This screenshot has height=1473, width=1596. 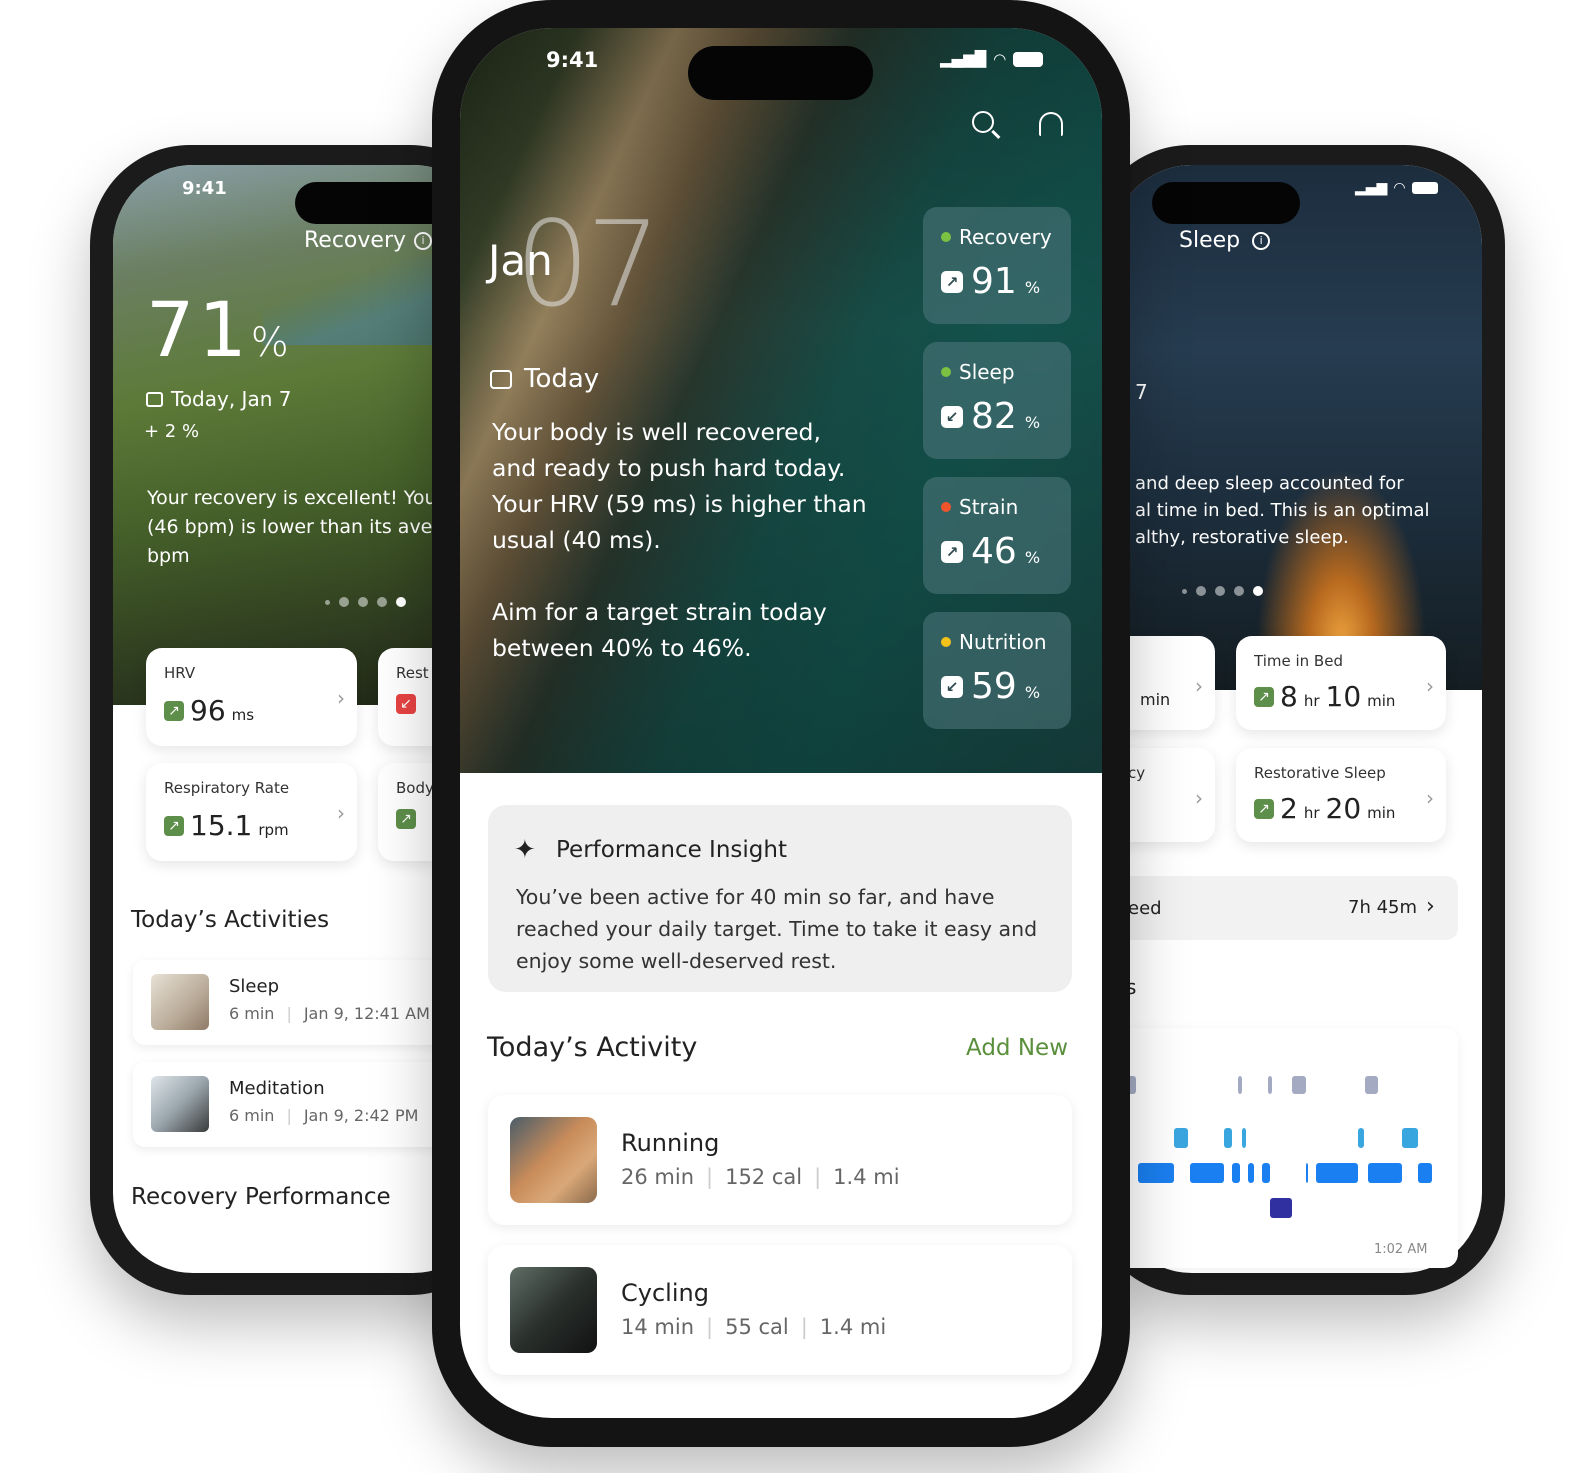 I want to click on score-card-recovery: Recovery ↗ 91%, so click(x=997, y=265).